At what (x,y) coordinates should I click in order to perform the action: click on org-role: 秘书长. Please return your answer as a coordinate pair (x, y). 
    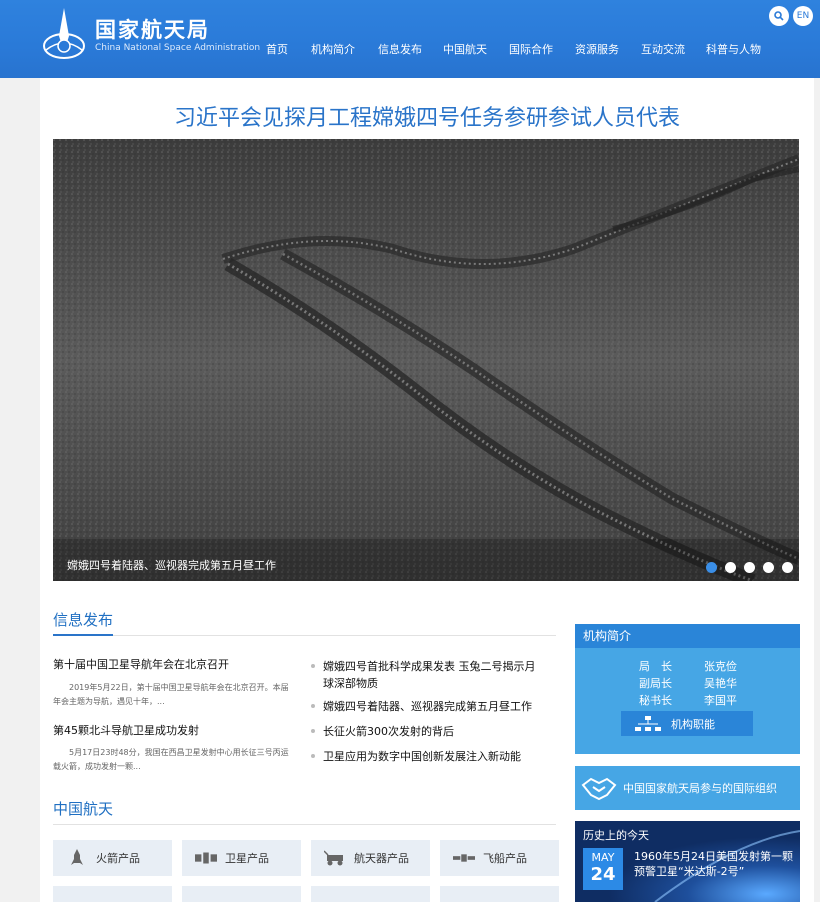
    Looking at the image, I should click on (655, 700).